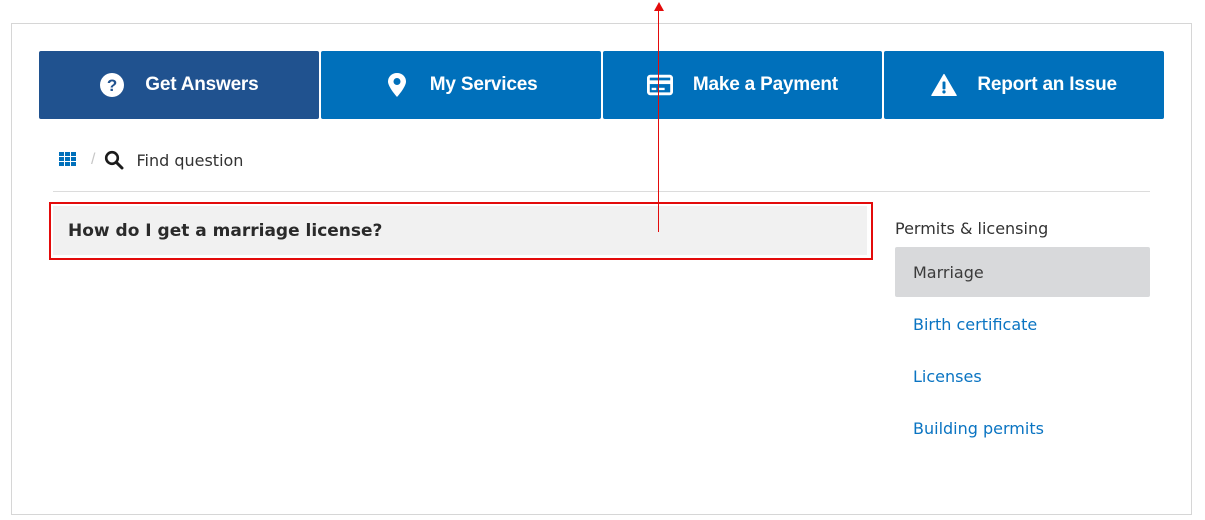 The width and height of the screenshot is (1205, 520). Describe the element at coordinates (659, 85) in the screenshot. I see `credit-card-icon` at that location.